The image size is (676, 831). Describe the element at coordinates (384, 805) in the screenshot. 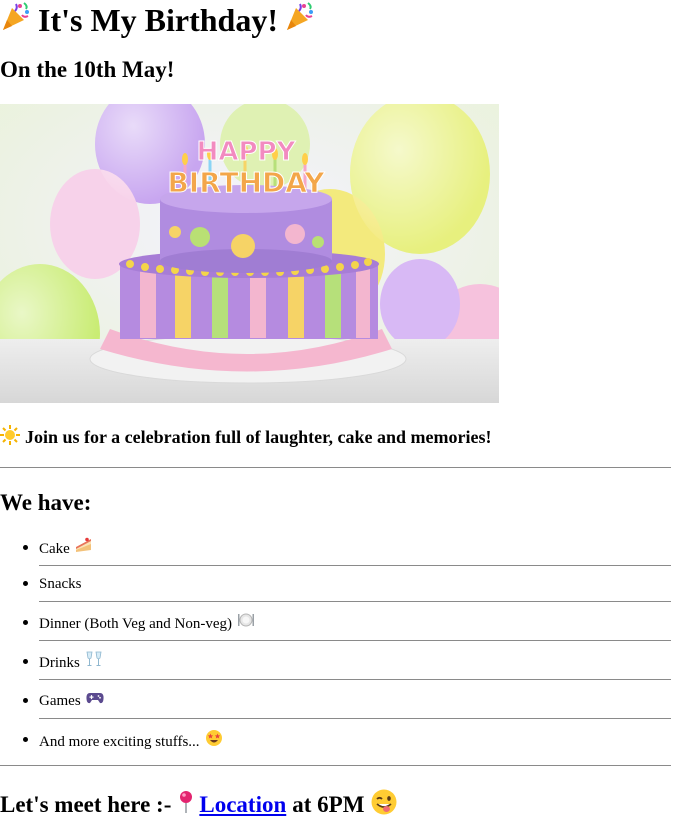

I see `winking-tongue-face-icon` at that location.